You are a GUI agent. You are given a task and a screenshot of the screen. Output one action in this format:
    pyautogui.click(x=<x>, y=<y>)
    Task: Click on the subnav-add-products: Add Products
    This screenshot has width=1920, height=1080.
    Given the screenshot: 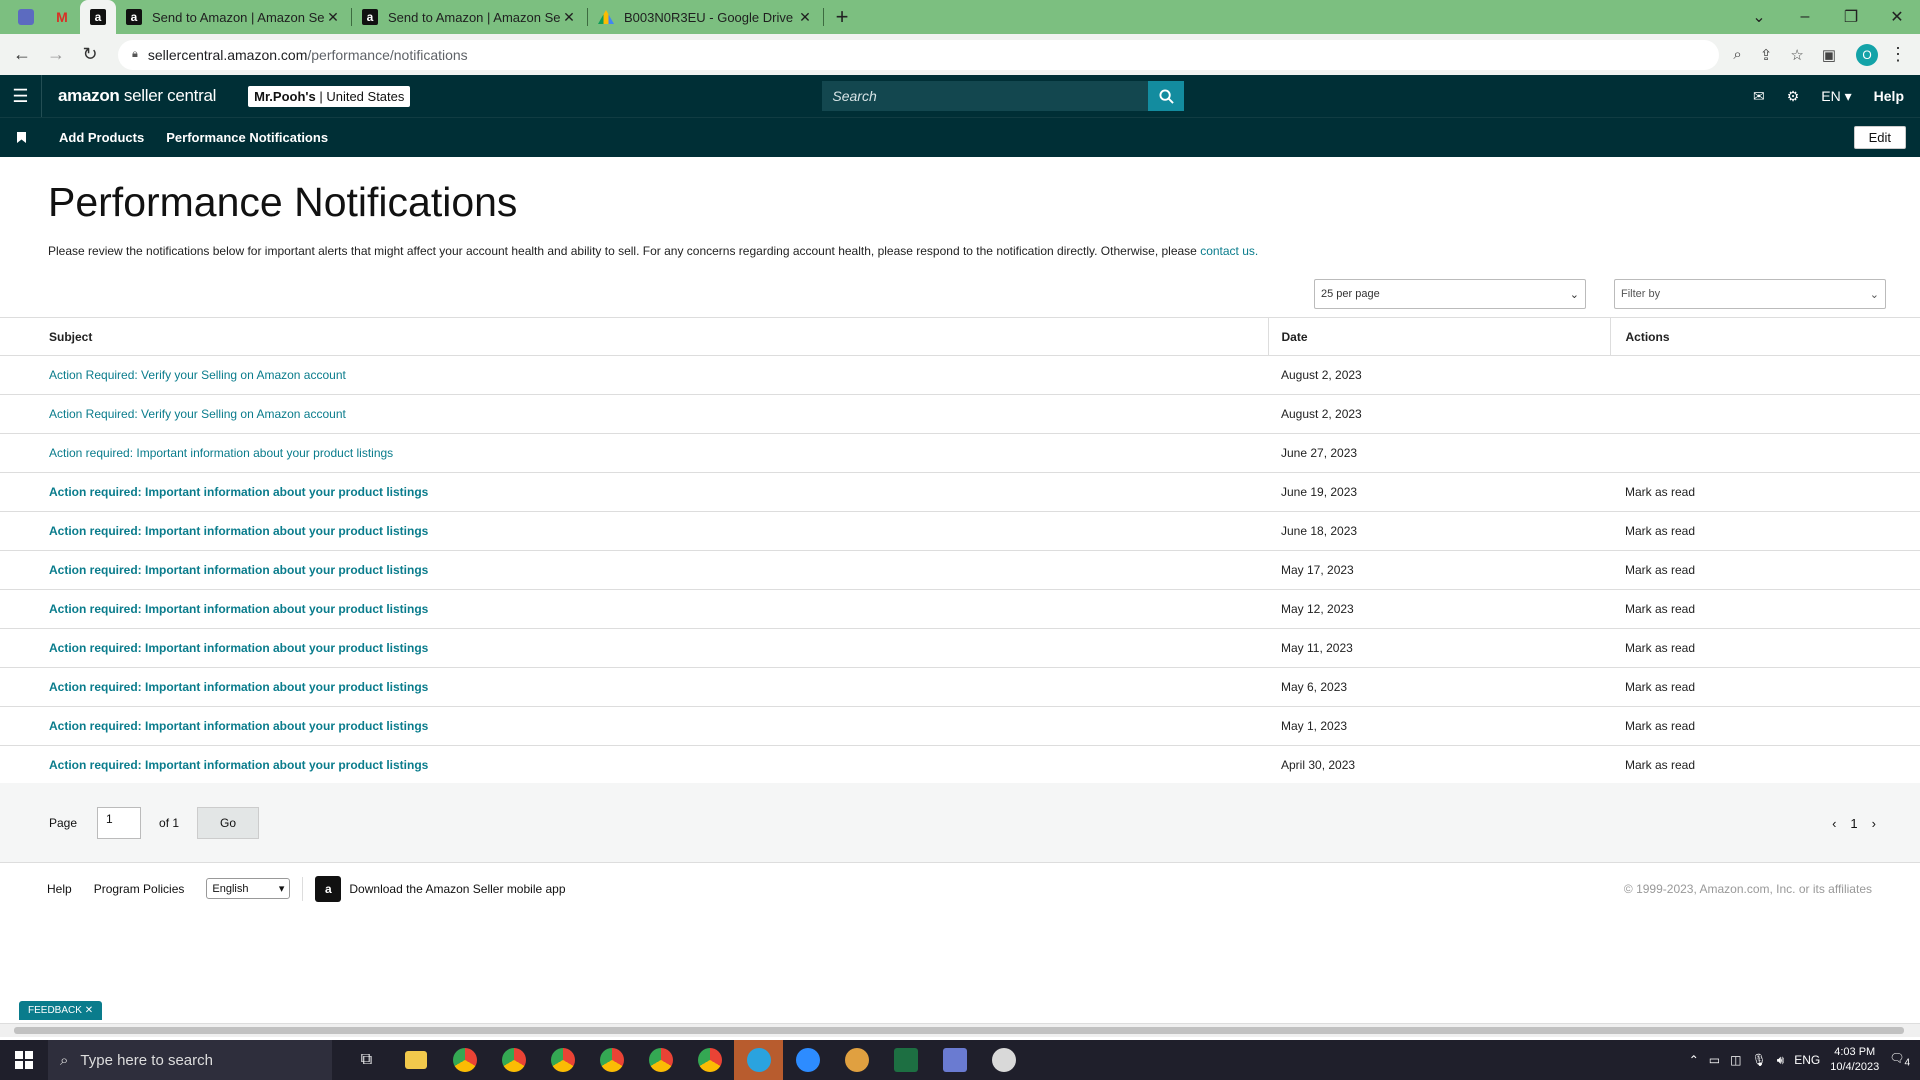 What is the action you would take?
    pyautogui.click(x=101, y=137)
    